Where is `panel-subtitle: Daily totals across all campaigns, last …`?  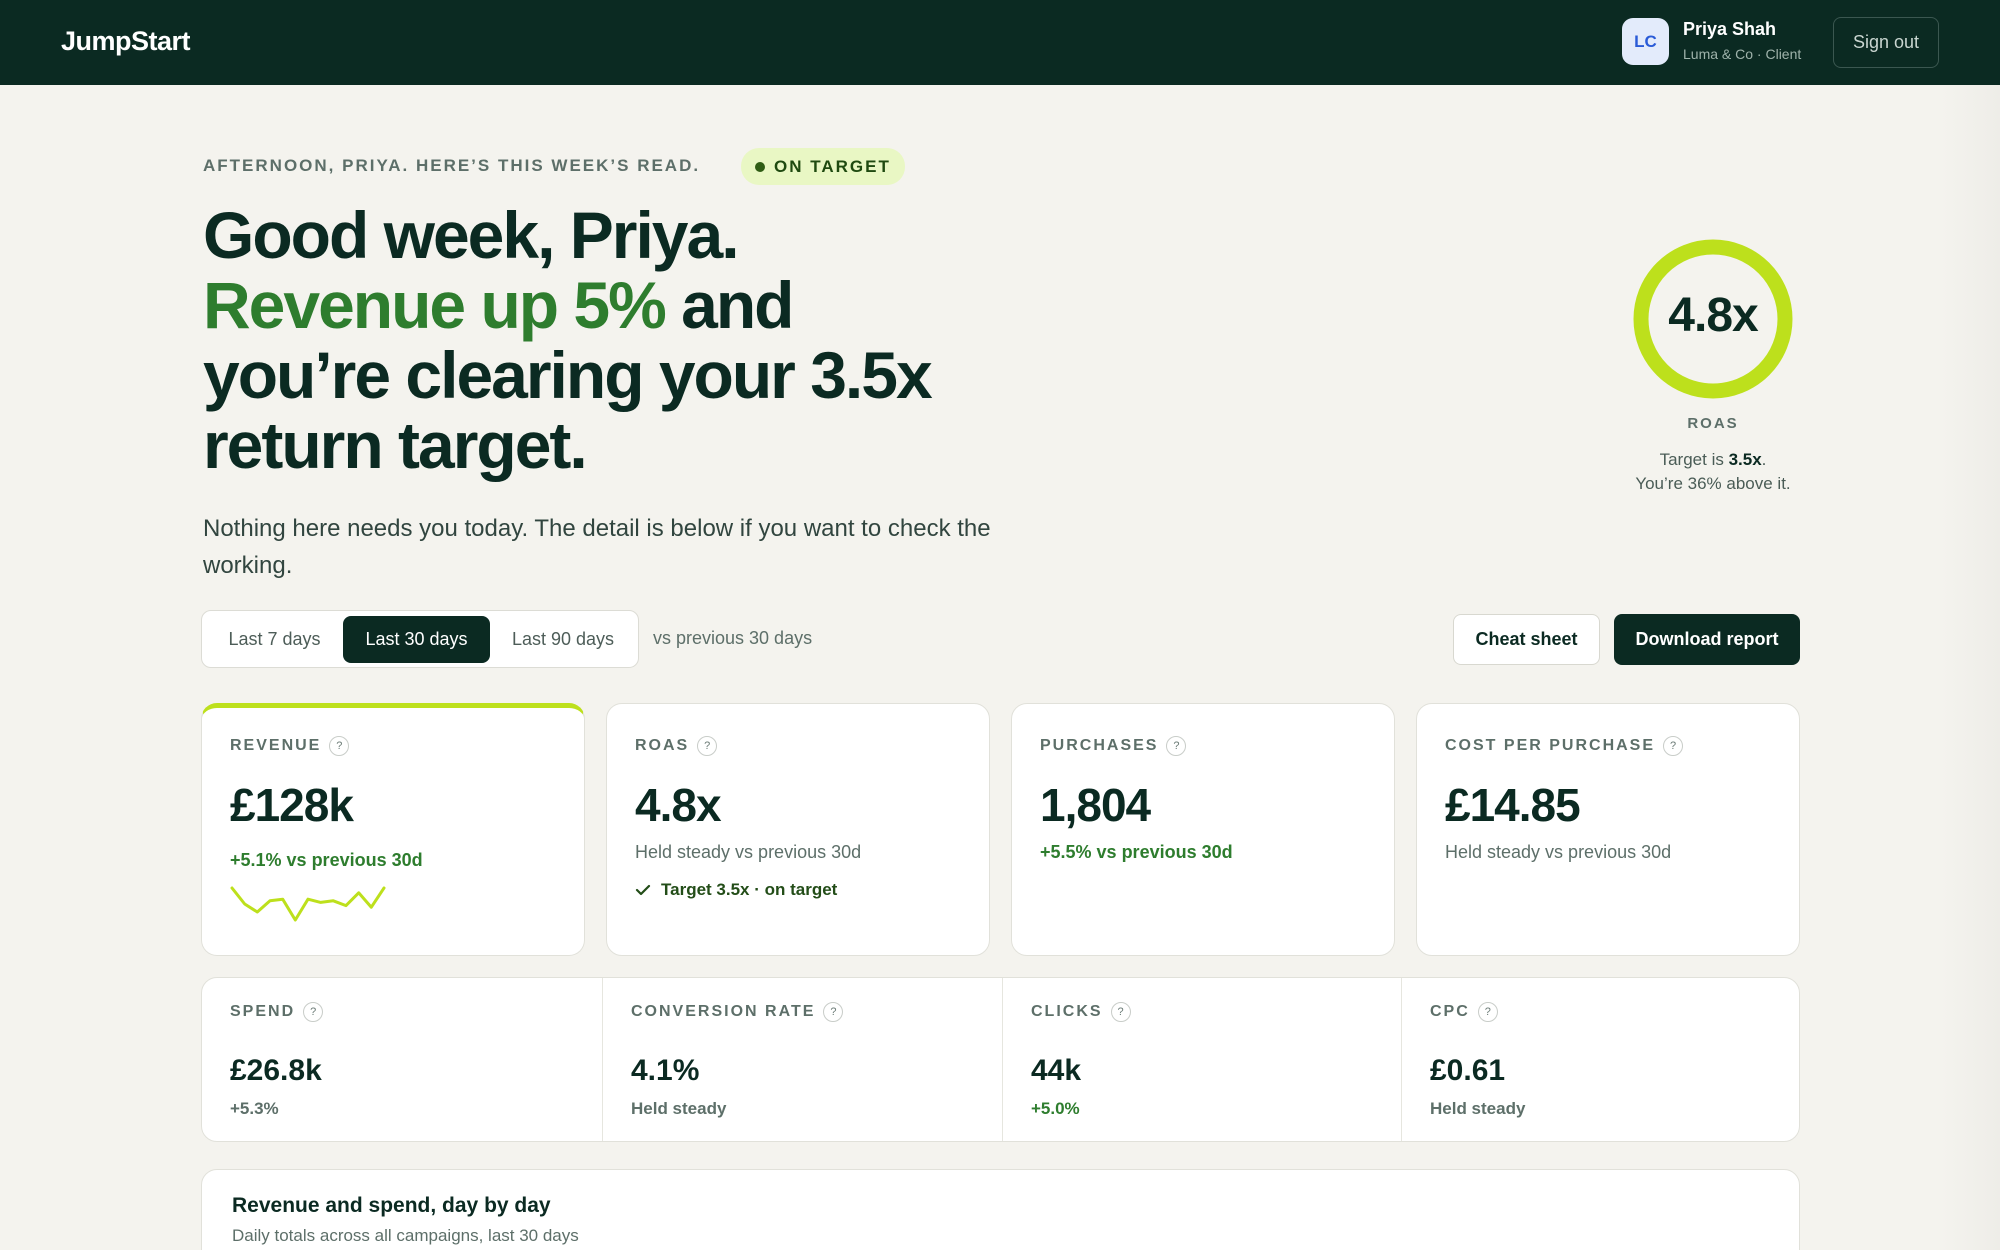 panel-subtitle: Daily totals across all campaigns, last … is located at coordinates (405, 1235).